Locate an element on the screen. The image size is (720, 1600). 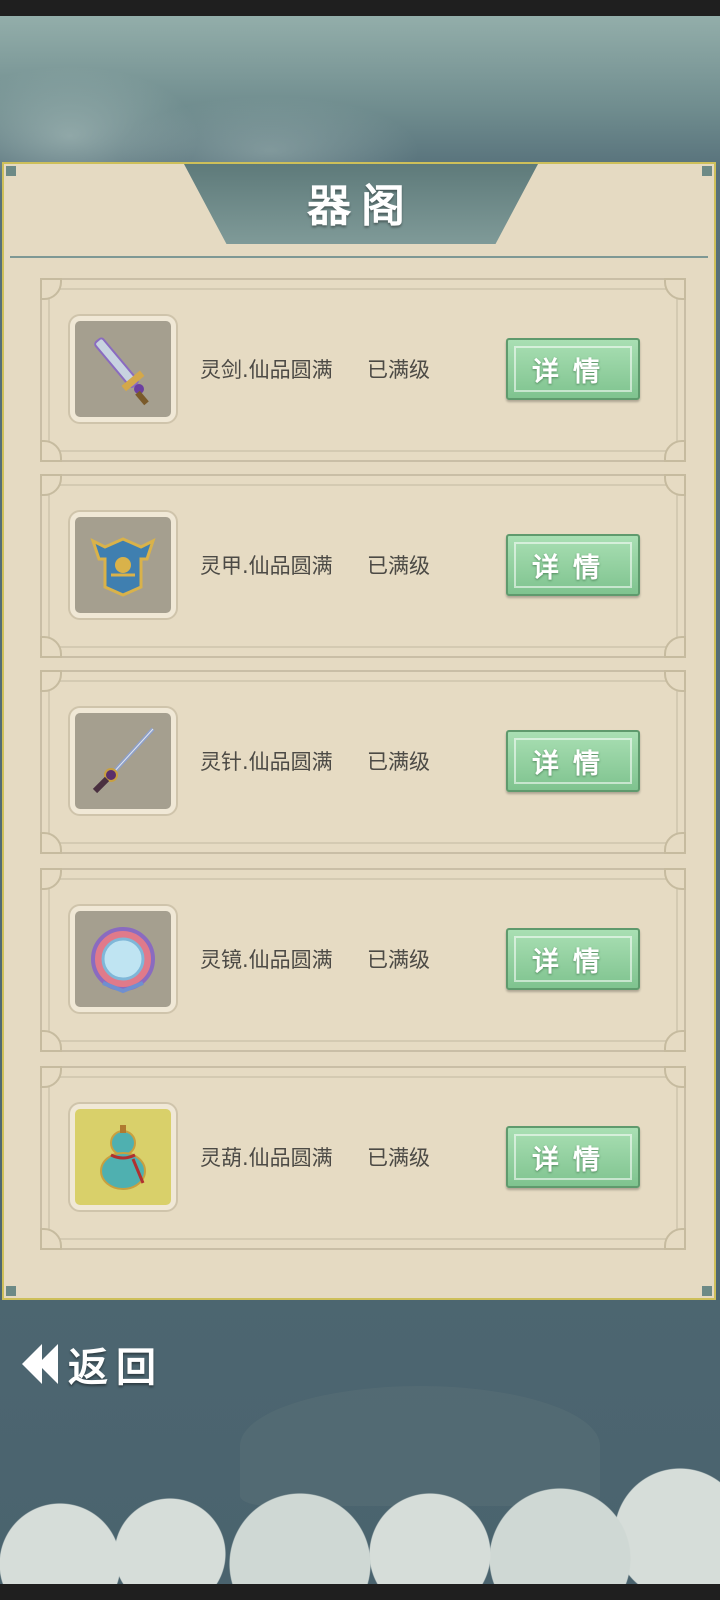
cloud-decoration is located at coordinates (360, 1499).